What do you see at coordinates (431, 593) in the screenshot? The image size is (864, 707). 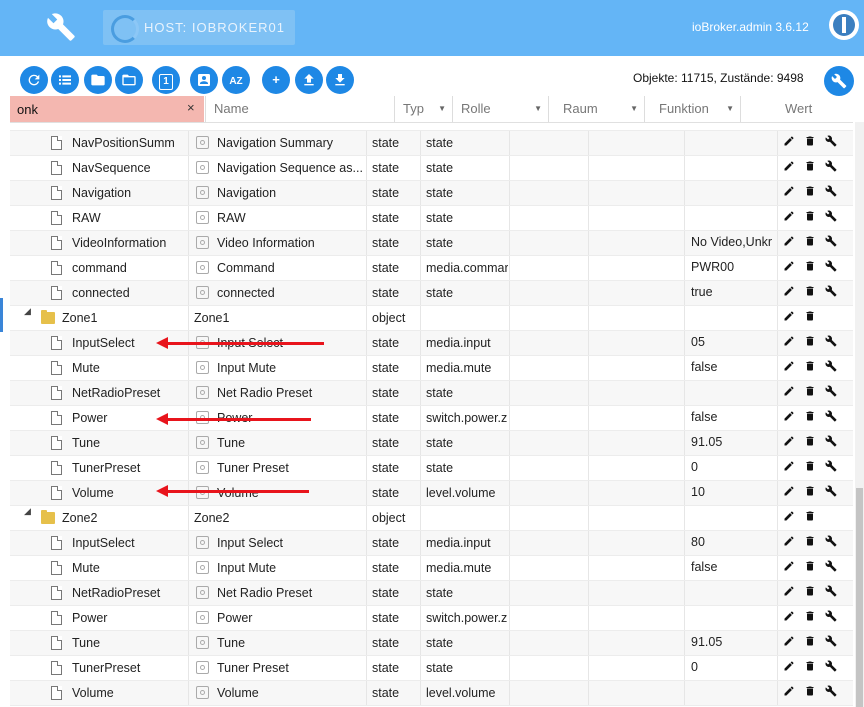 I see `table-row: NetRadioPreset Net Radio Preset state state` at bounding box center [431, 593].